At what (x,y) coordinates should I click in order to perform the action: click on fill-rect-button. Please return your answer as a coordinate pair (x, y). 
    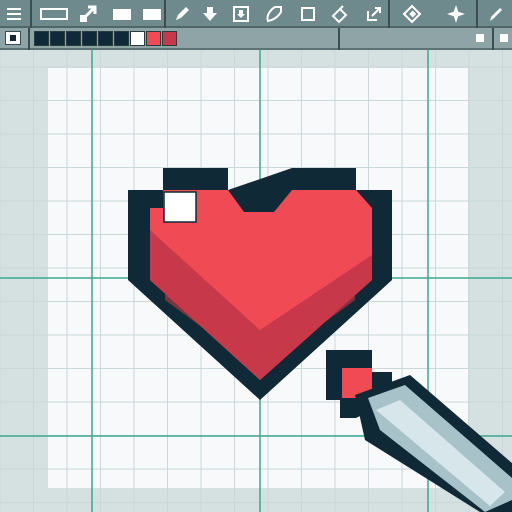
    Looking at the image, I should click on (122, 14).